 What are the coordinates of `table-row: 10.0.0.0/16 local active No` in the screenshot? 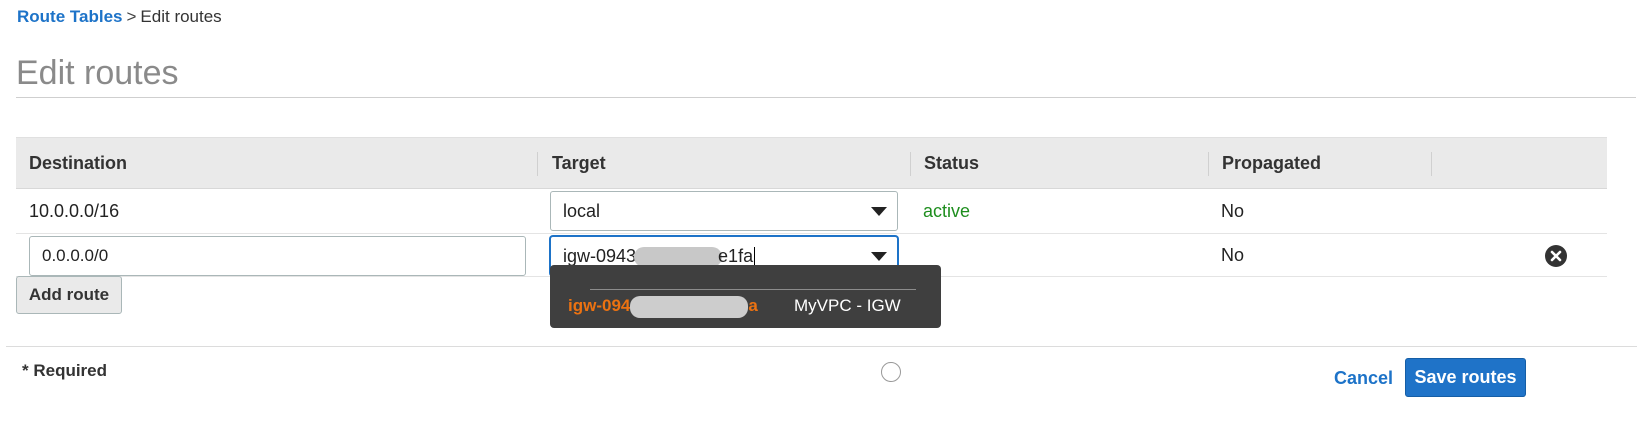 It's located at (811, 211).